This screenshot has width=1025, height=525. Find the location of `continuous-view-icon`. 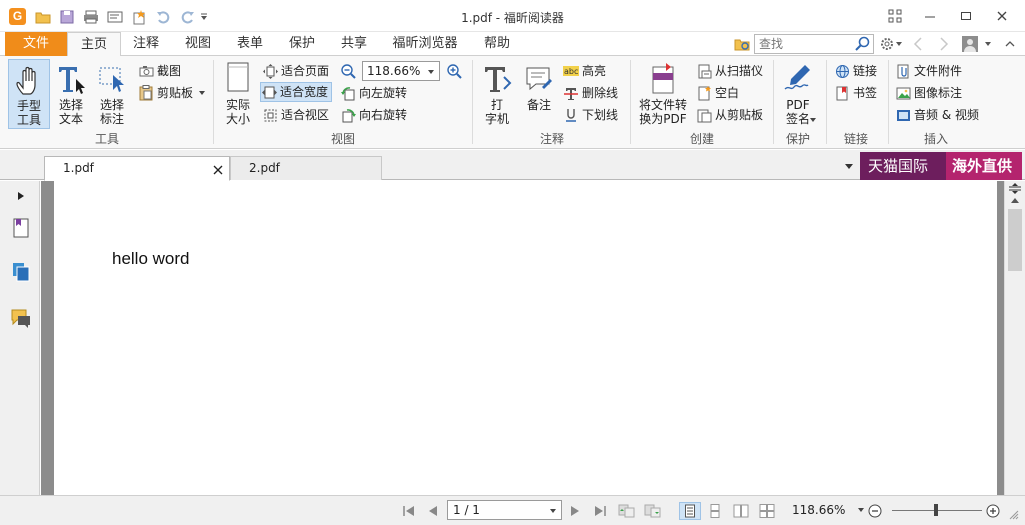

continuous-view-icon is located at coordinates (715, 511).